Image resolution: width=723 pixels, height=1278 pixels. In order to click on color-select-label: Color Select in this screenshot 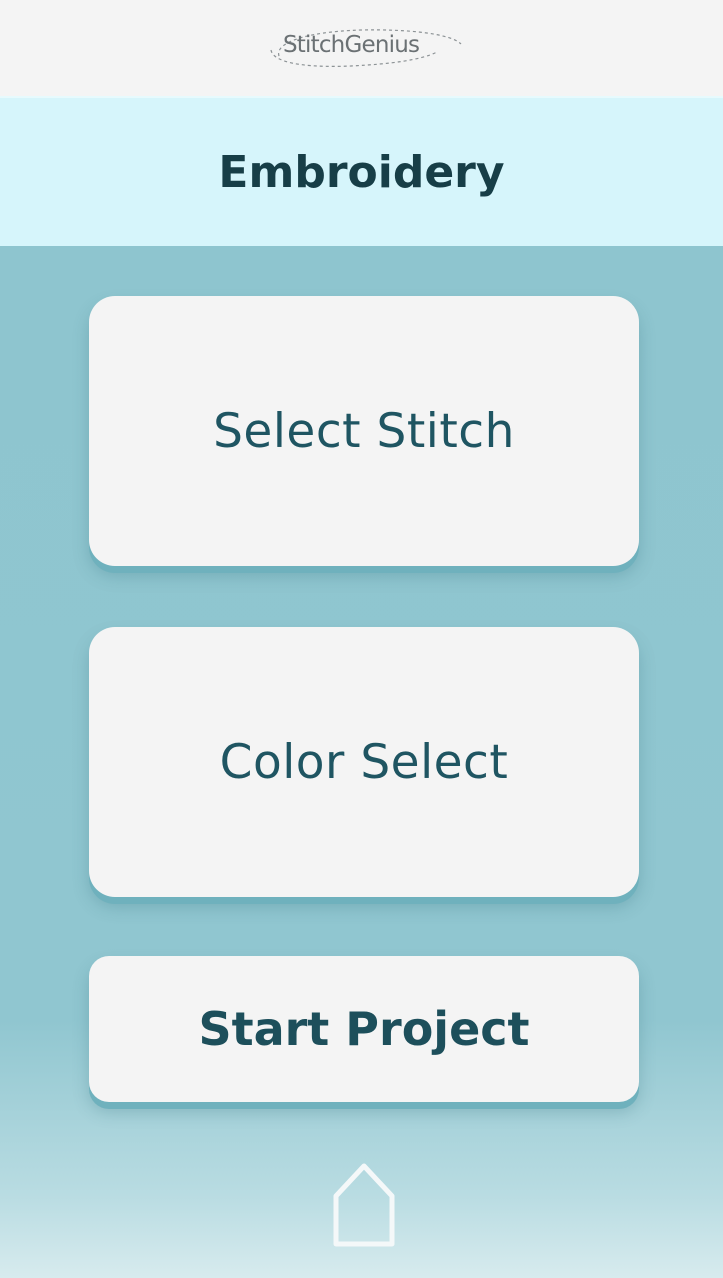, I will do `click(364, 762)`.